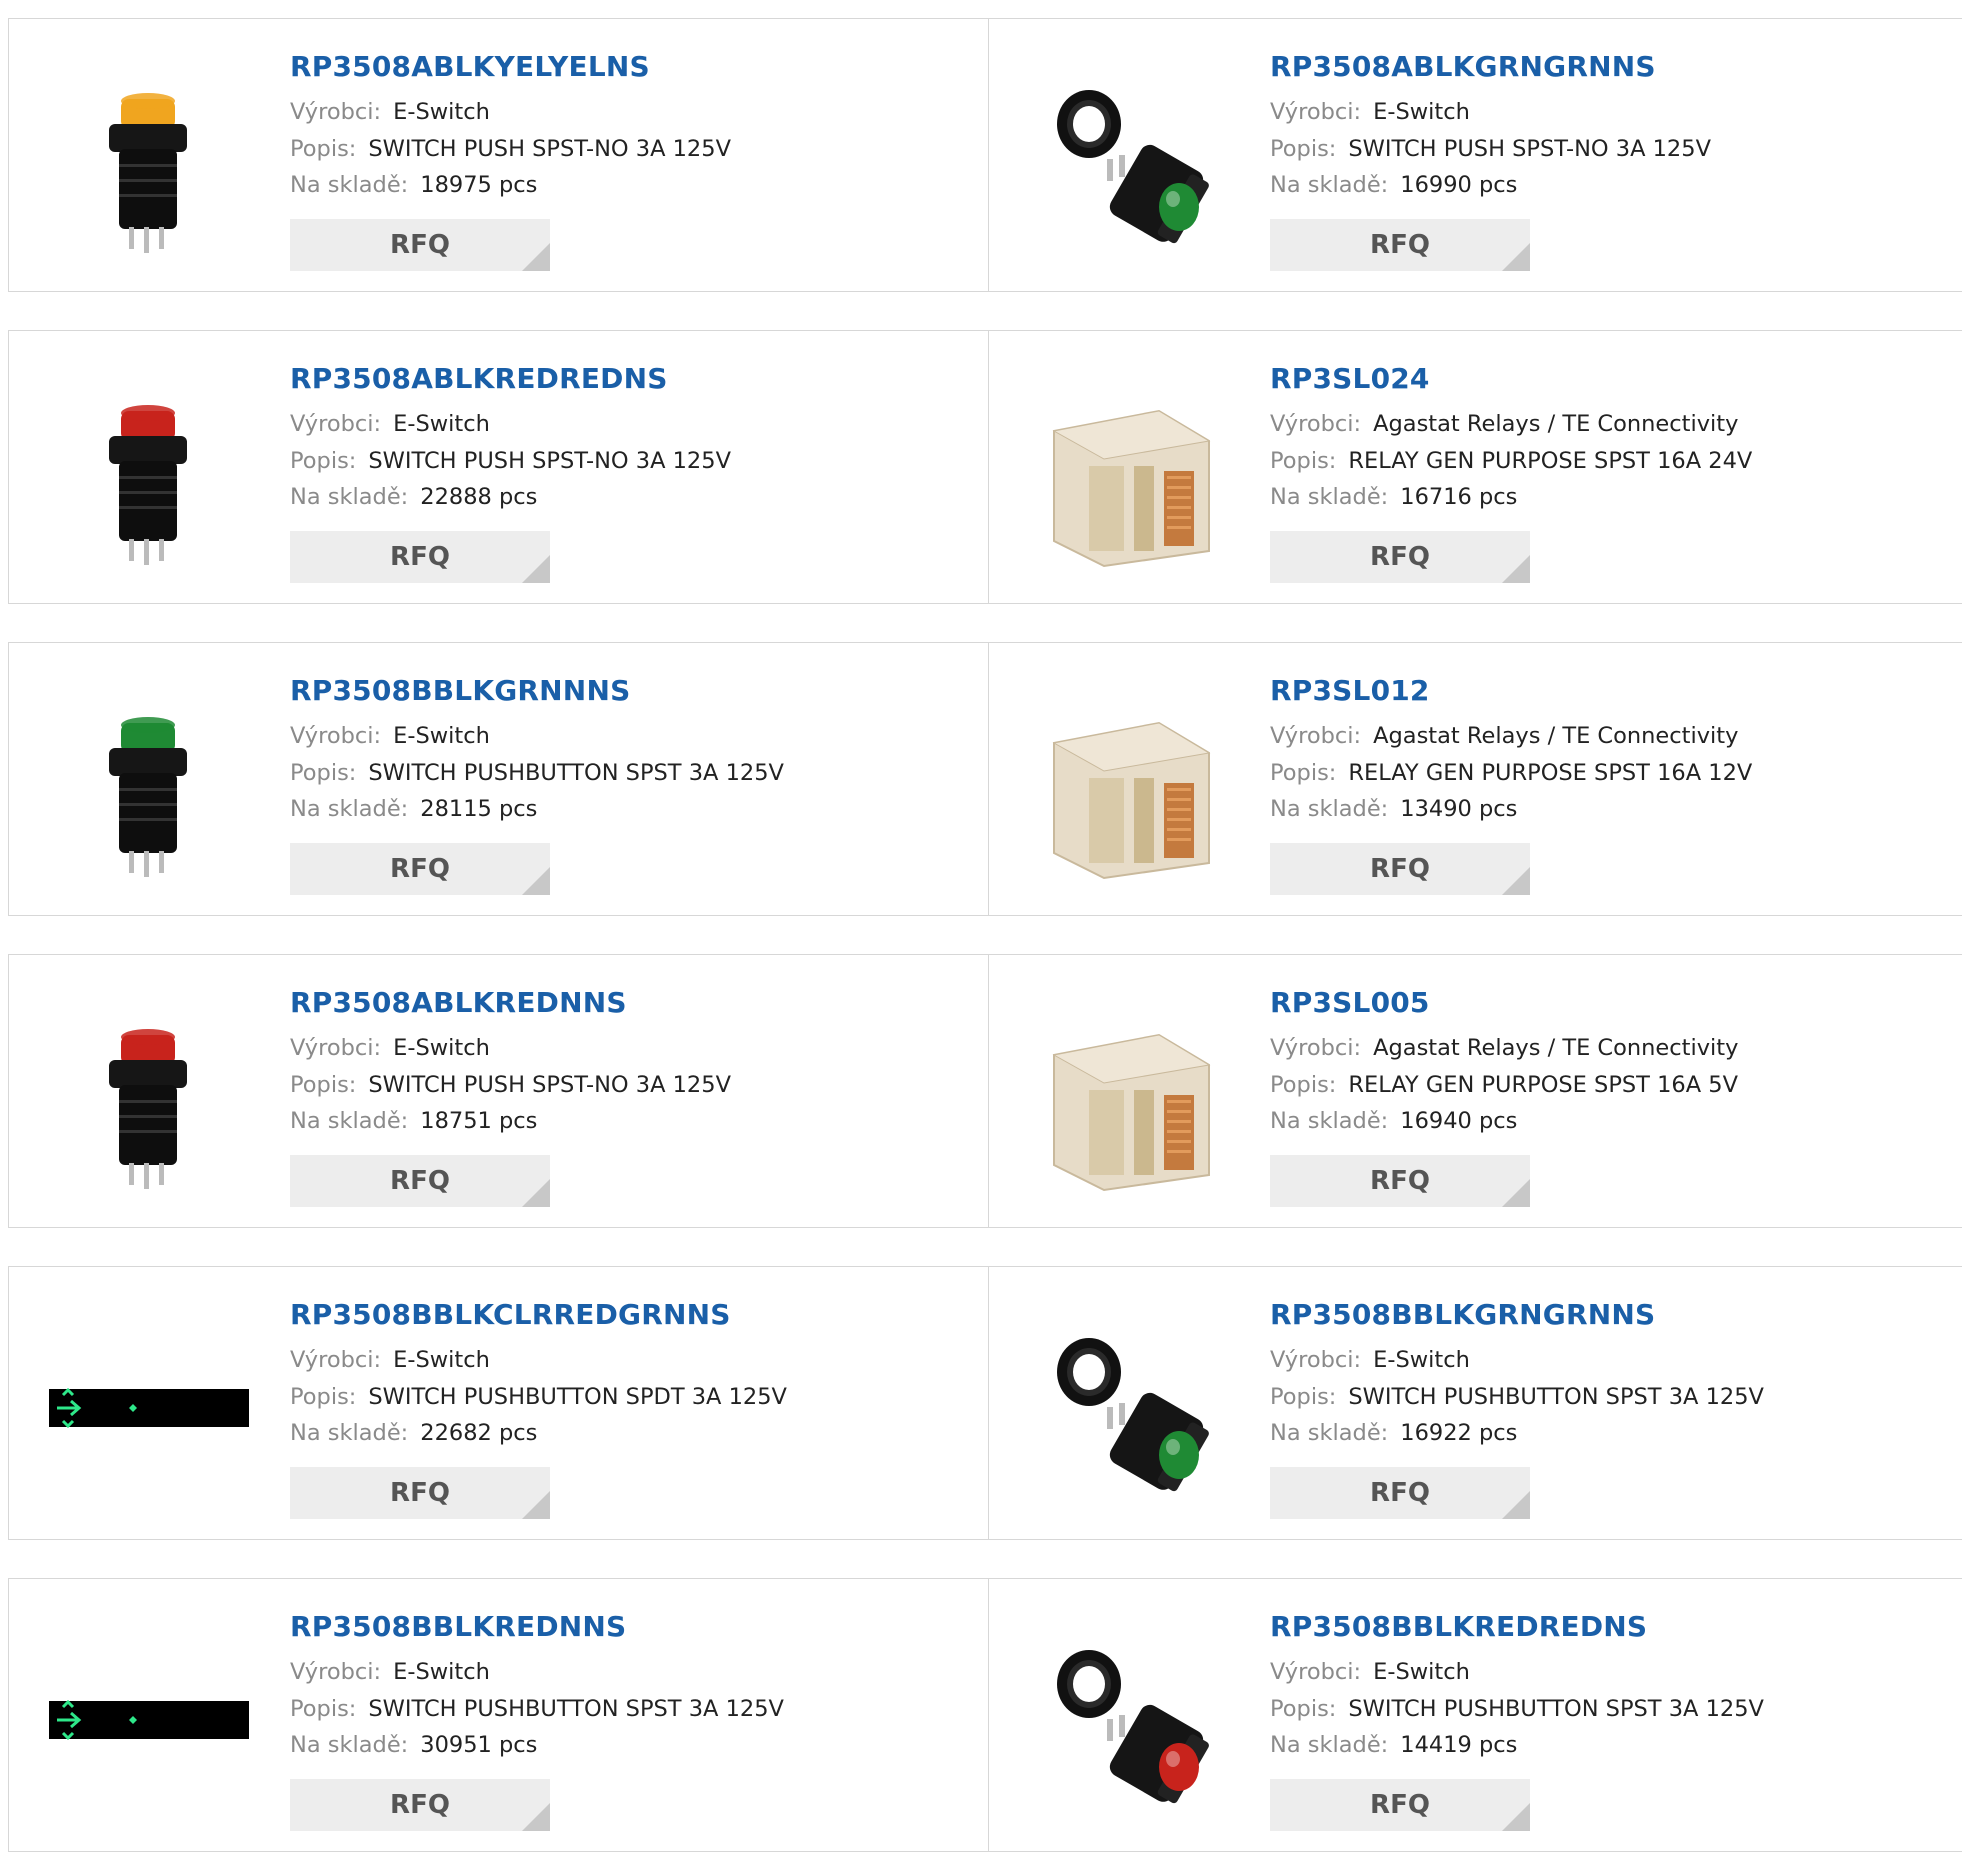 This screenshot has width=1962, height=1852. I want to click on part-number-link: RP3508BBLKGRNGRNNS, so click(1462, 1314).